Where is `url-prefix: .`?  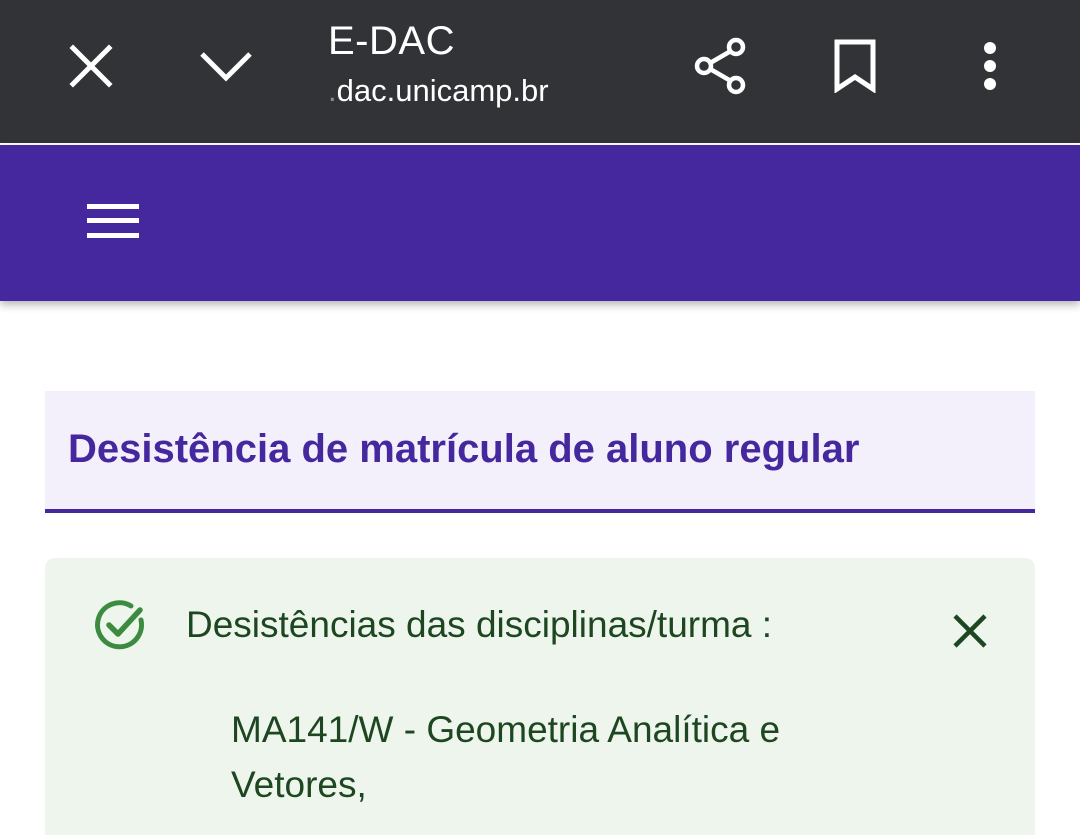 url-prefix: . is located at coordinates (332, 90).